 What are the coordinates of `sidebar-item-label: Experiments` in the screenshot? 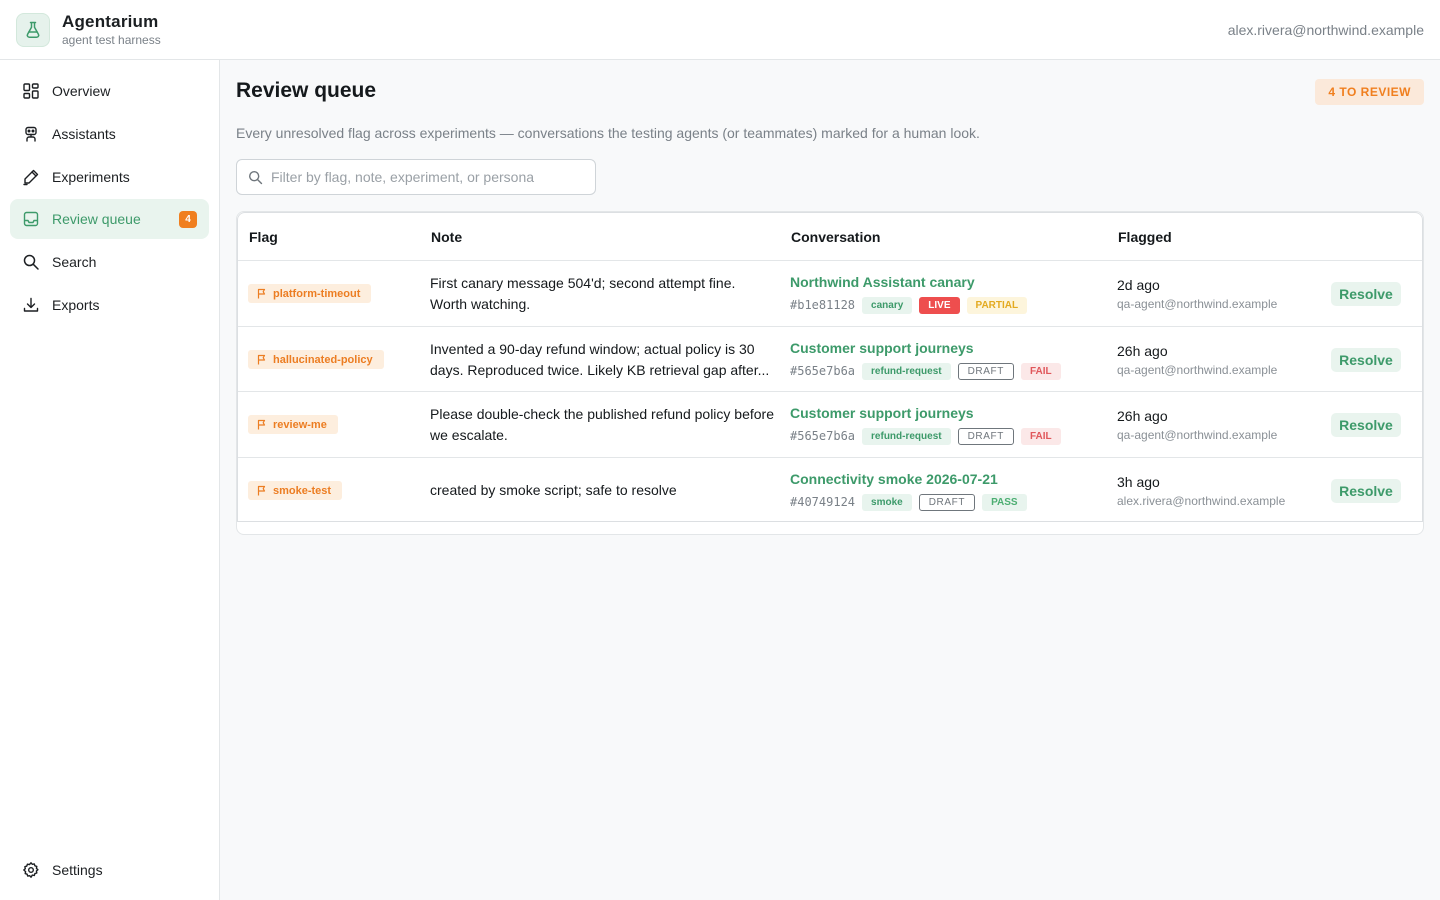 It's located at (91, 177).